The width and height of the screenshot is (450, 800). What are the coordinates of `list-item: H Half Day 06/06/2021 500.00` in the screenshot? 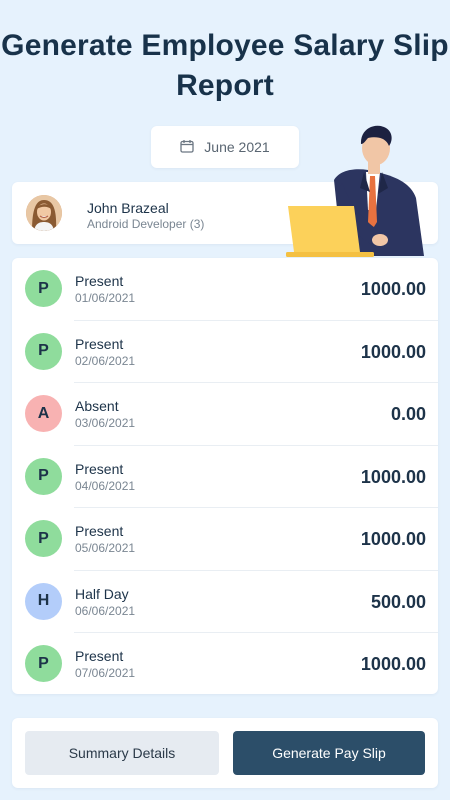 It's located at (225, 602).